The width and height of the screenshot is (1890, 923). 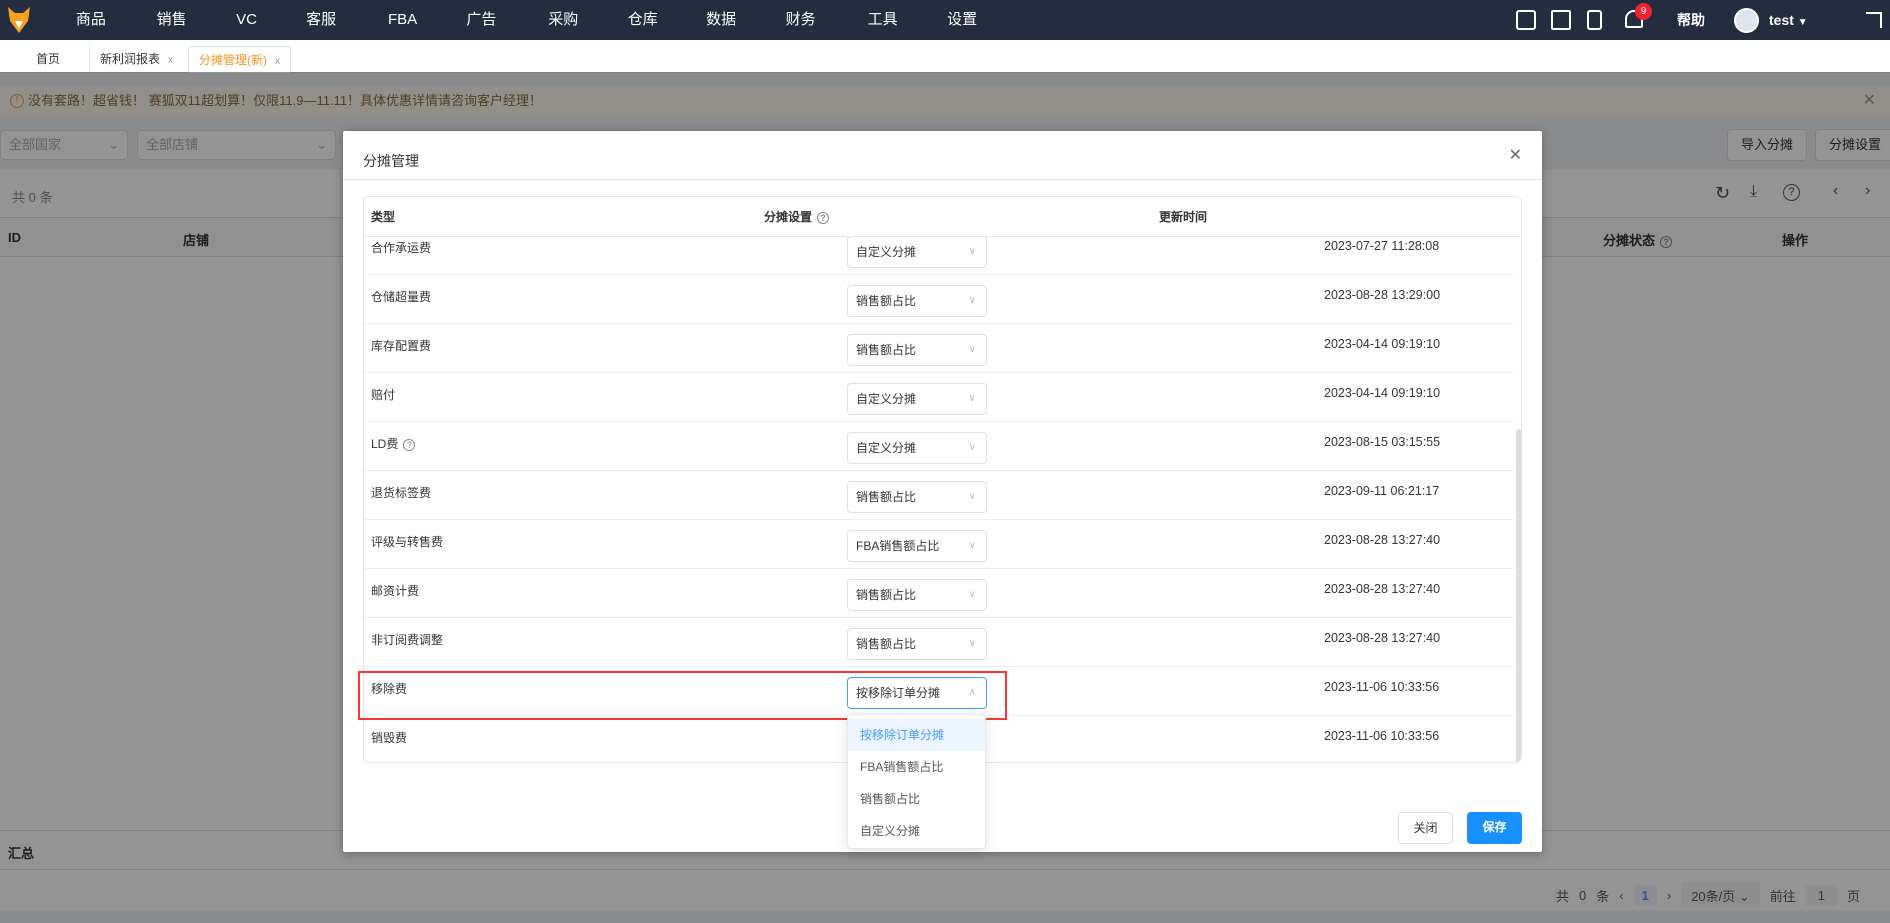 What do you see at coordinates (1518, 595) in the screenshot?
I see `scrollbar` at bounding box center [1518, 595].